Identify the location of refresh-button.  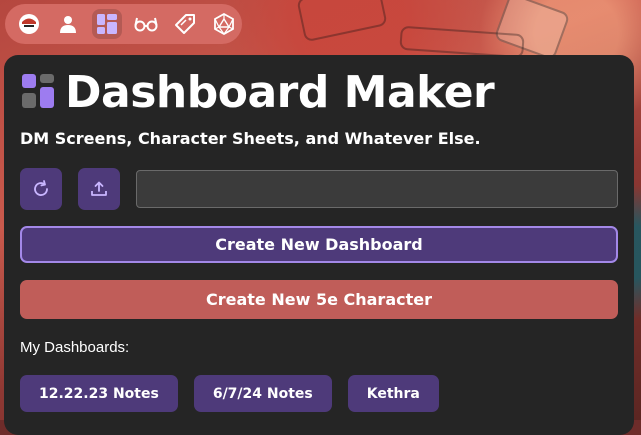
(41, 189).